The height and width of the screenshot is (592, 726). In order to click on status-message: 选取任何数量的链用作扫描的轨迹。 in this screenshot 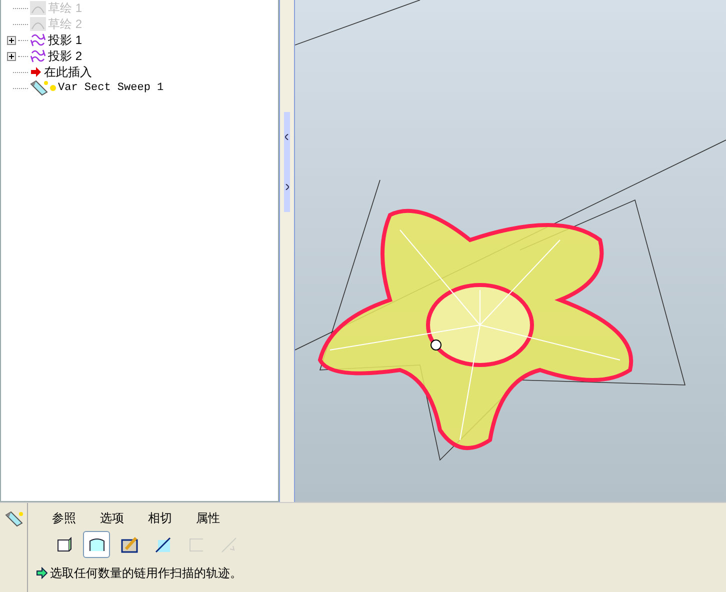, I will do `click(146, 573)`.